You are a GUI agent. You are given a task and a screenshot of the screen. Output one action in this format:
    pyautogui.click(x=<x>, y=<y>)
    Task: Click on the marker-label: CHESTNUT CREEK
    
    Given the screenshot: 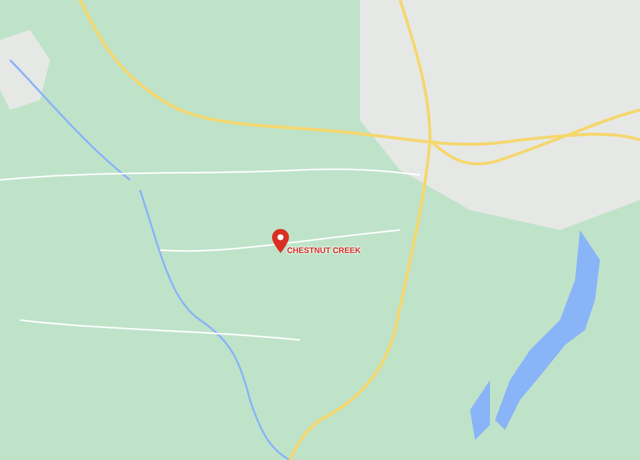 What is the action you would take?
    pyautogui.click(x=324, y=250)
    